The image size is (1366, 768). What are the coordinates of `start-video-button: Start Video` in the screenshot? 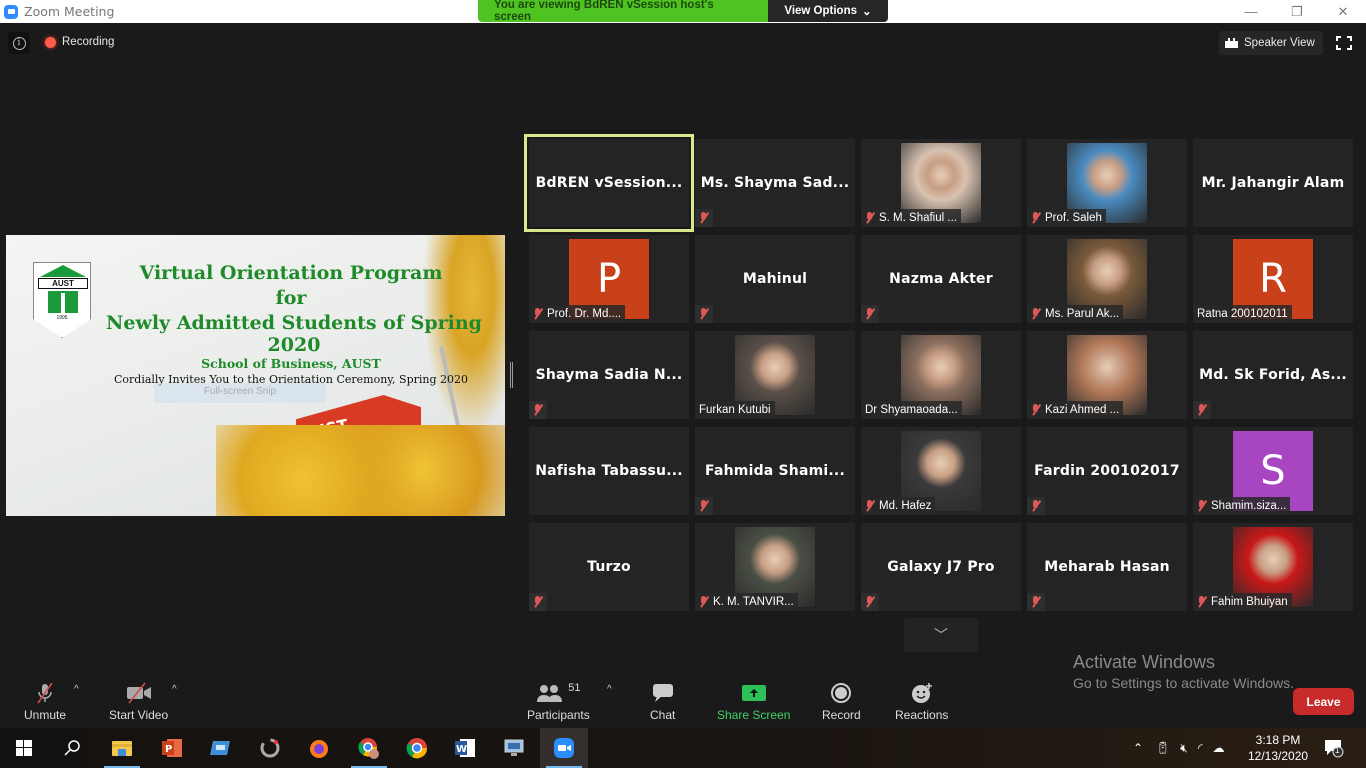 It's located at (138, 702).